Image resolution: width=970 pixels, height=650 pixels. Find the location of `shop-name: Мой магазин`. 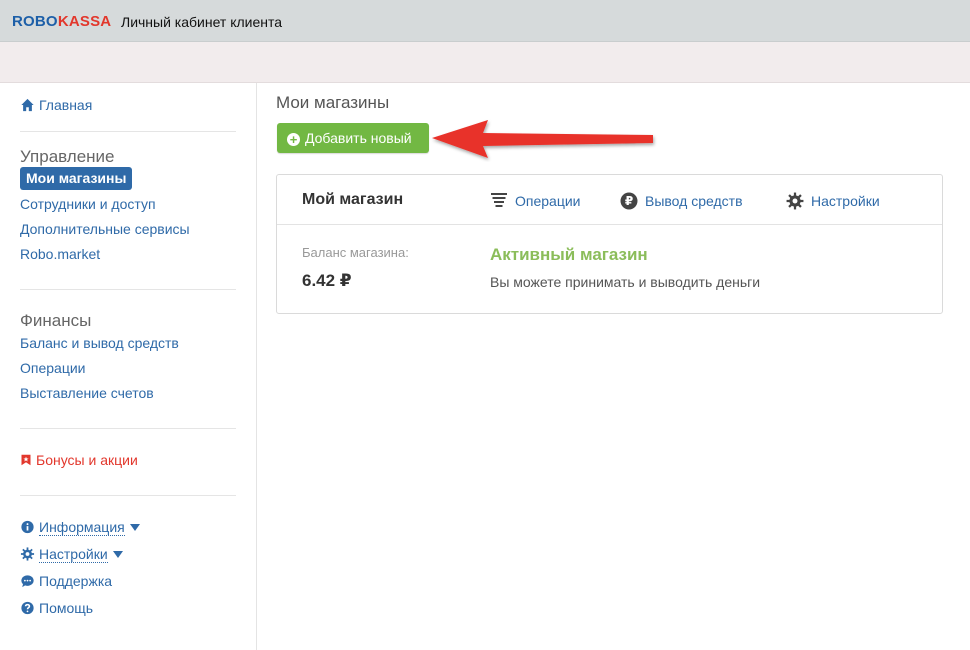

shop-name: Мой магазин is located at coordinates (353, 199).